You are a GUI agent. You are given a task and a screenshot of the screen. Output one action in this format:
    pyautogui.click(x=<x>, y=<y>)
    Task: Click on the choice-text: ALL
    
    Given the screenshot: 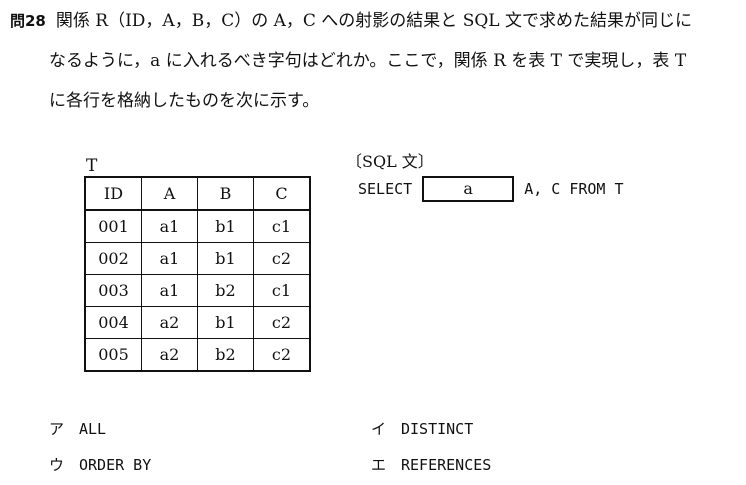 What is the action you would take?
    pyautogui.click(x=93, y=428)
    